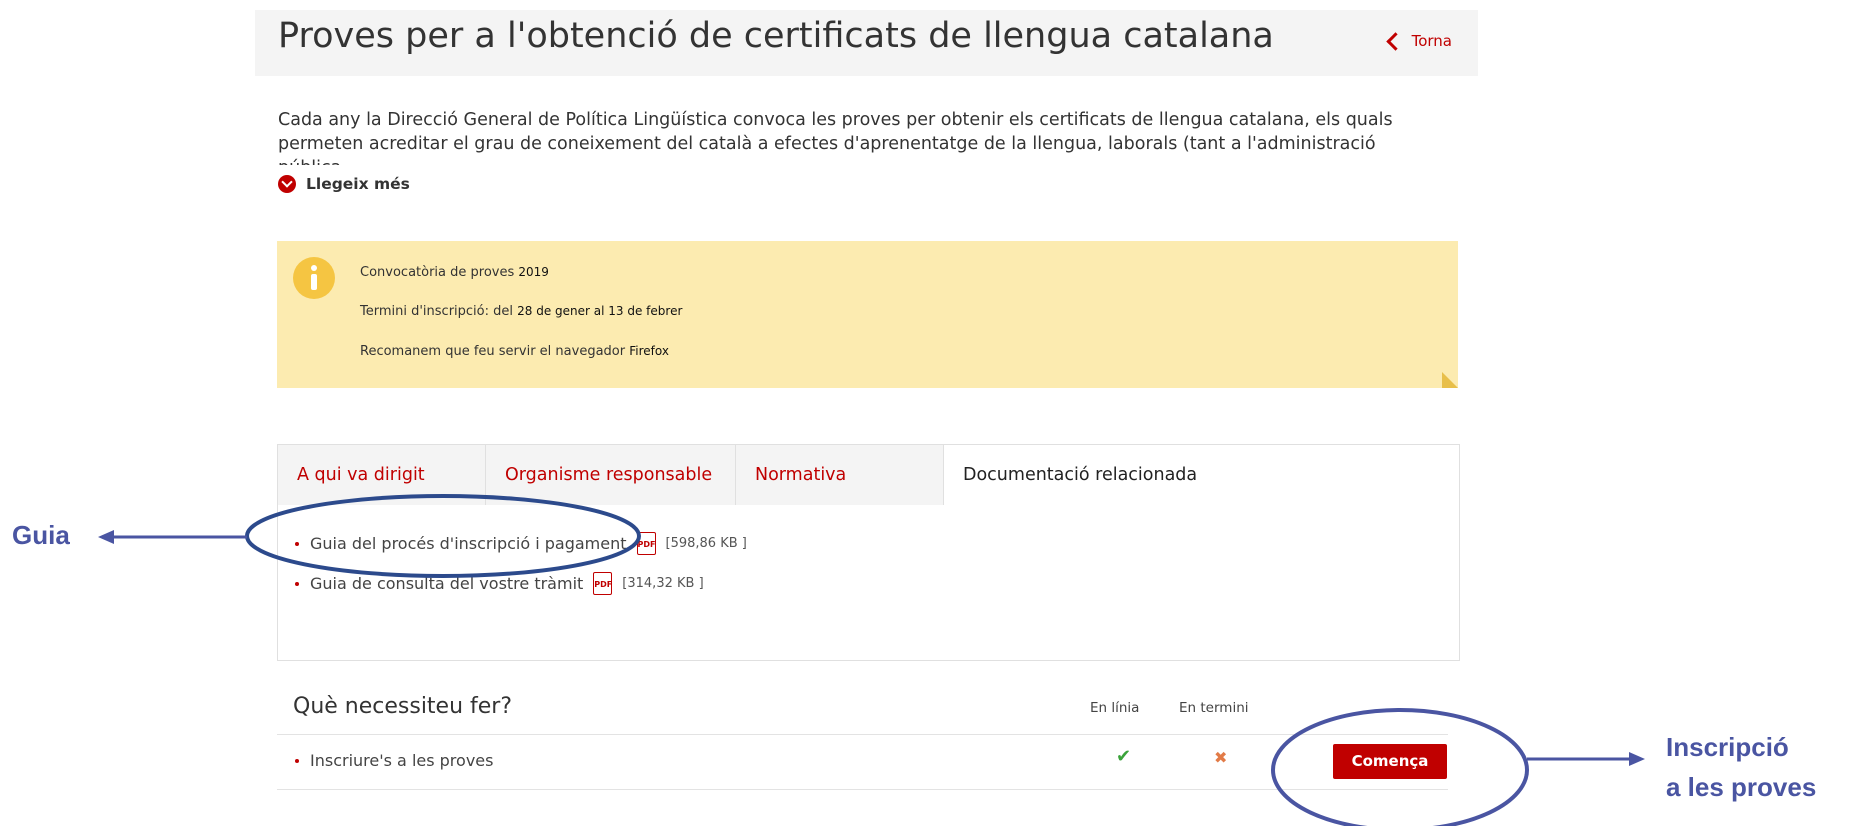  I want to click on notice-call: Convocatòria de proves 2019, so click(454, 272).